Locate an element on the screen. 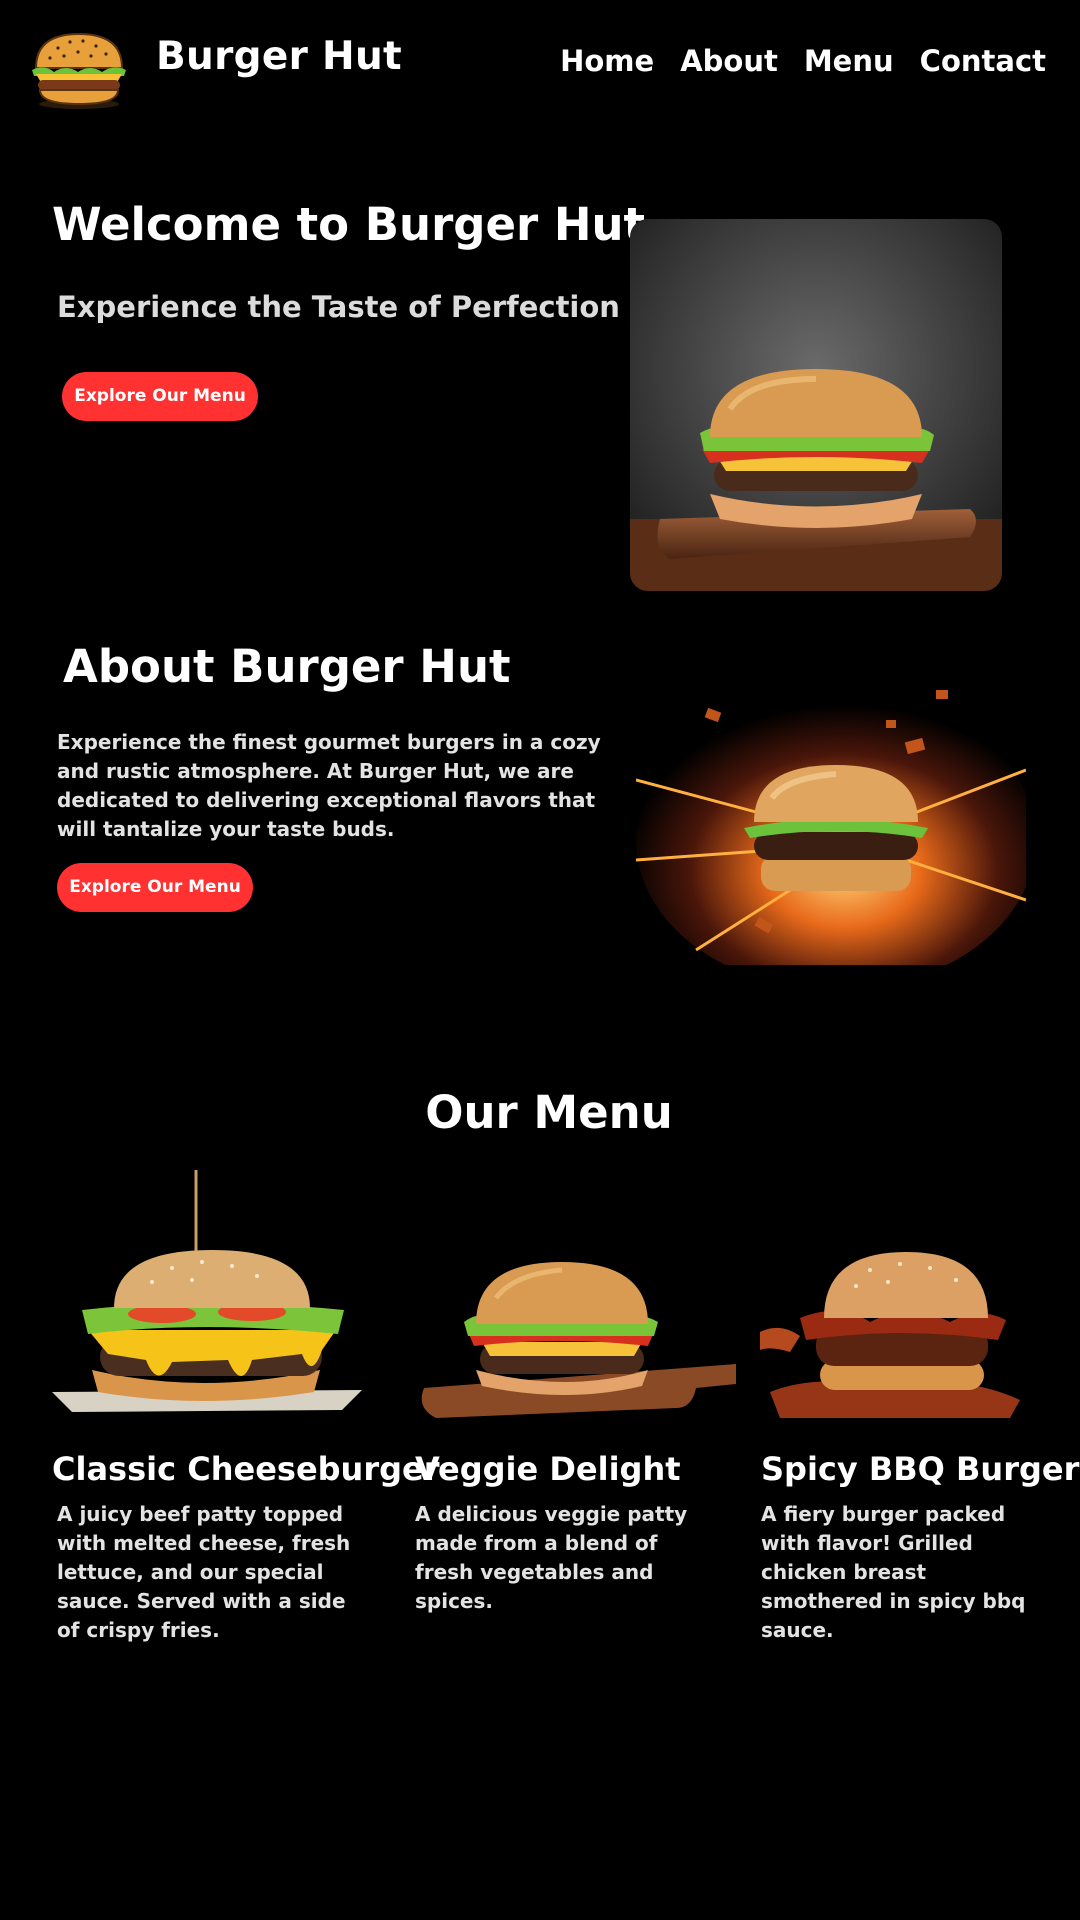 The width and height of the screenshot is (1080, 1920). burger-logo-icon is located at coordinates (79, 70).